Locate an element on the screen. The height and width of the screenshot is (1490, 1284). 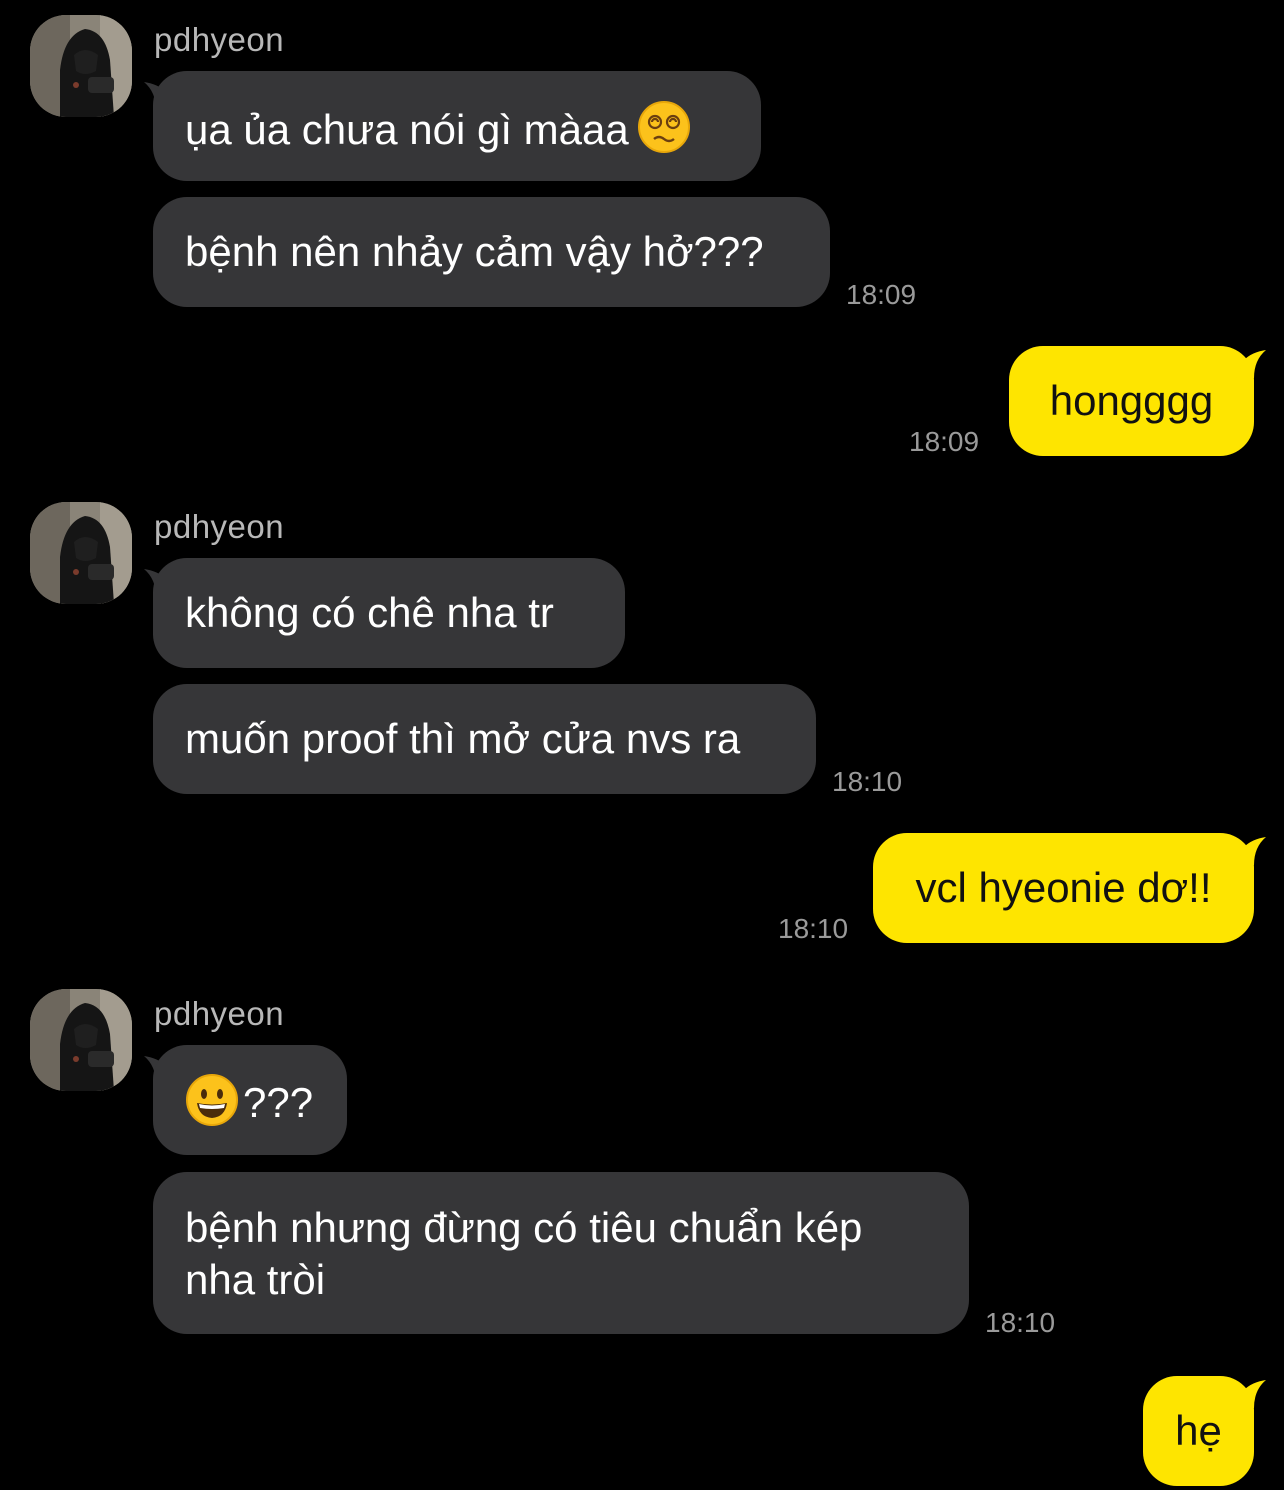
incoming-message-bubble: không có chê nha tr is located at coordinates (389, 613).